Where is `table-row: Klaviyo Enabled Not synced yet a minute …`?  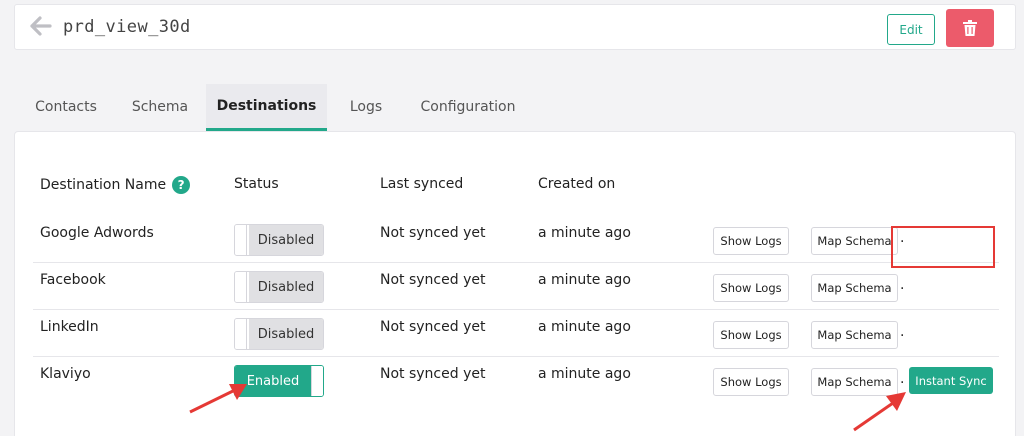
table-row: Klaviyo Enabled Not synced yet a minute … is located at coordinates (516, 380).